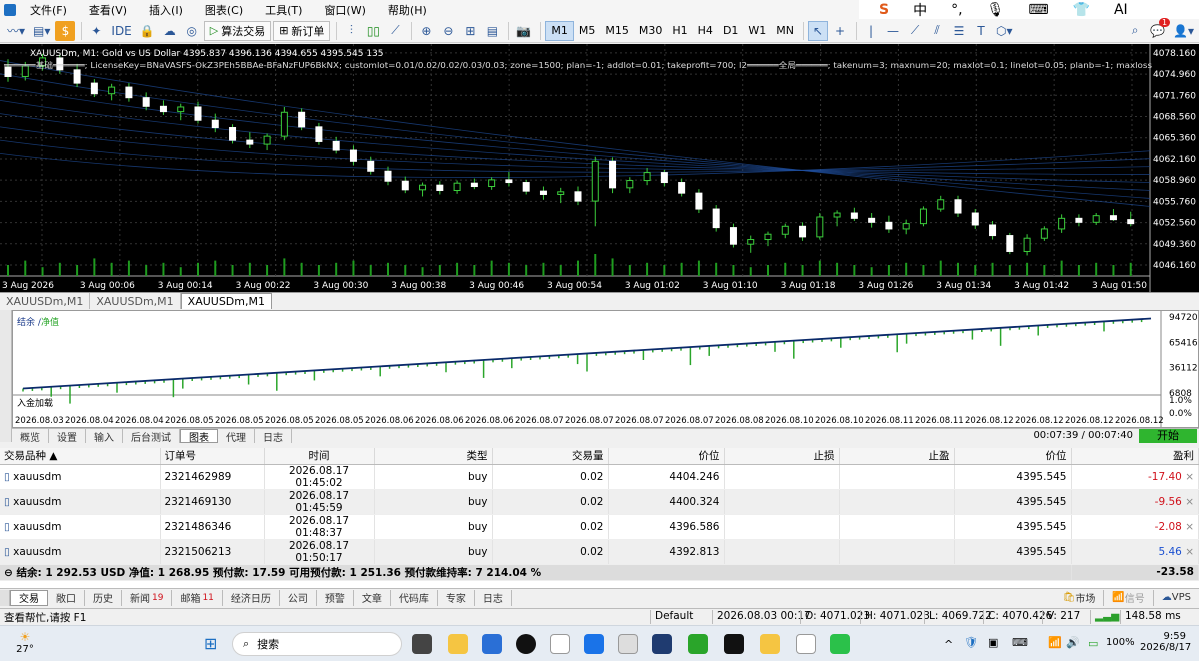 This screenshot has width=1199, height=661. Describe the element at coordinates (251, 597) in the screenshot. I see `tab-calendar: 经济日历` at that location.